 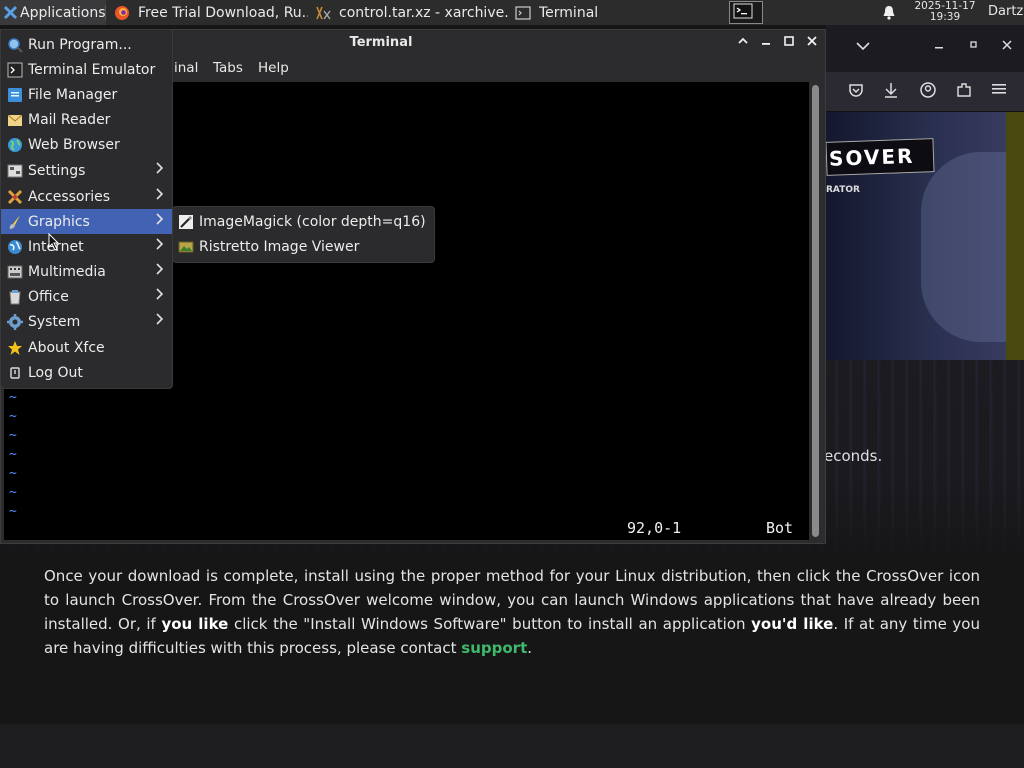 I want to click on menu-item-mail-reader: Mail Reader, so click(x=86, y=119).